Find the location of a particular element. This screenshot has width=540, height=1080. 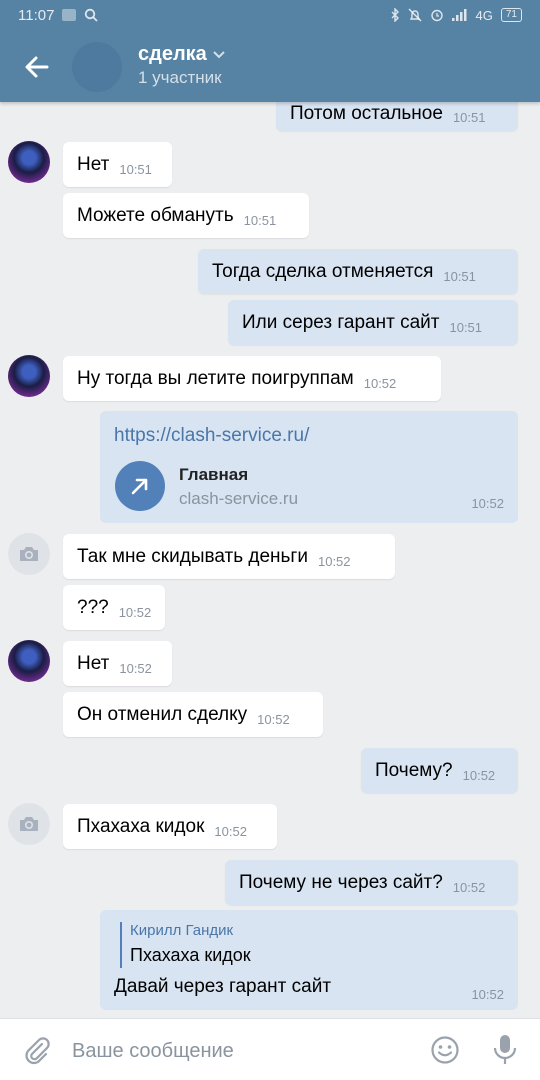

reply-quoted-text: Пхахаха кидок is located at coordinates (190, 955).